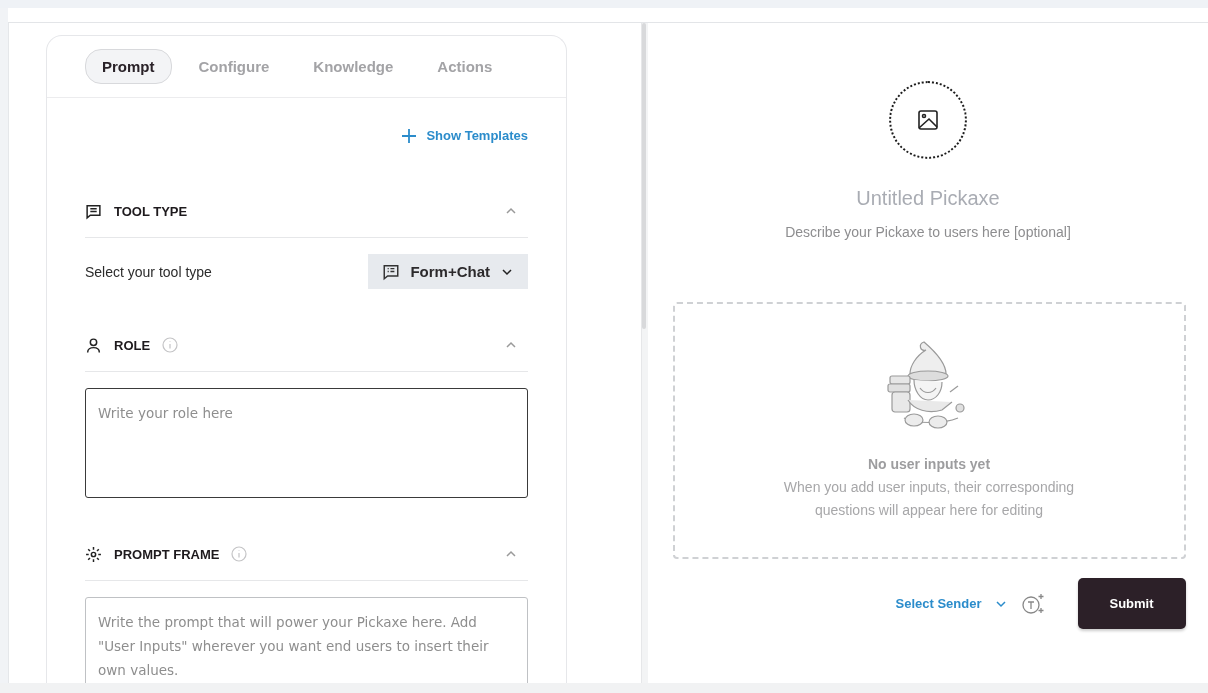 This screenshot has width=1208, height=693. I want to click on section-title: ROLE, so click(132, 345).